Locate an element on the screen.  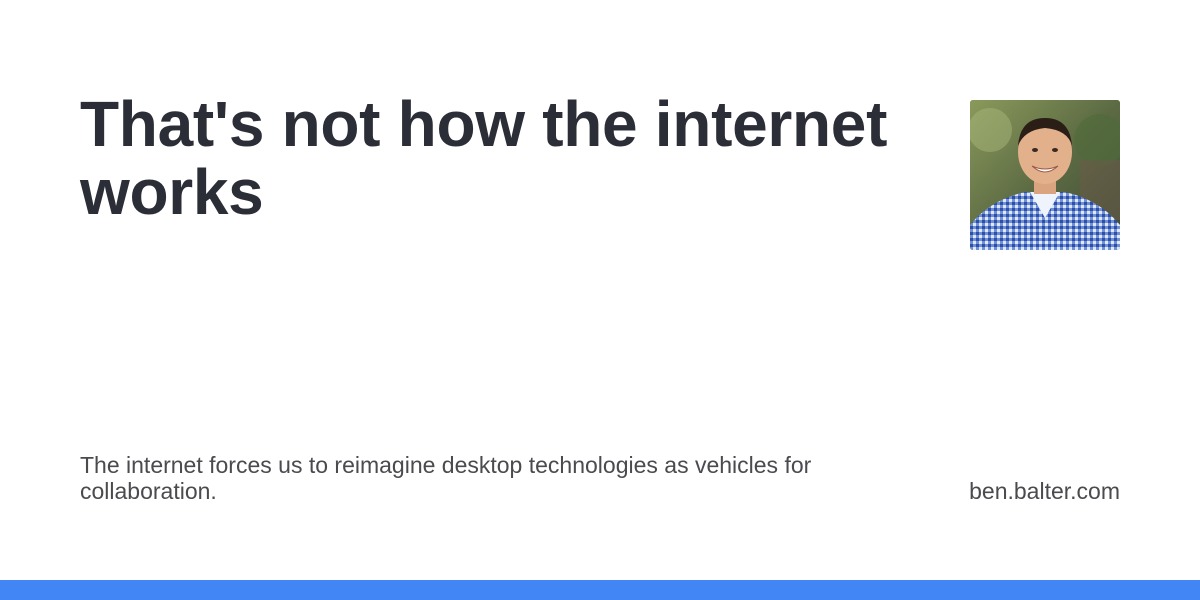
accent-bar is located at coordinates (600, 590).